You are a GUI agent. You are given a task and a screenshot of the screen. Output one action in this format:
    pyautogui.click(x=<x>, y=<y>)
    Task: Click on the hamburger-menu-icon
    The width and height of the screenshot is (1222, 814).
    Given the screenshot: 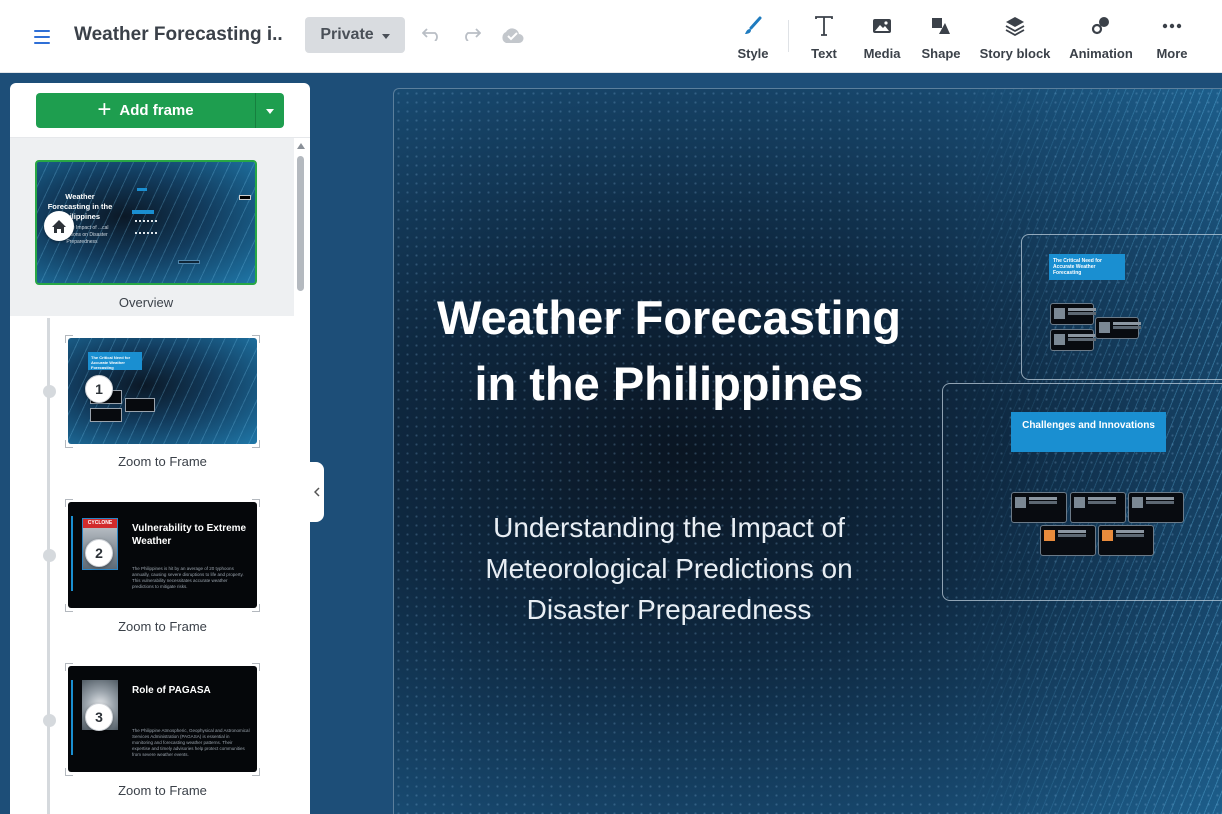 What is the action you would take?
    pyautogui.click(x=43, y=36)
    